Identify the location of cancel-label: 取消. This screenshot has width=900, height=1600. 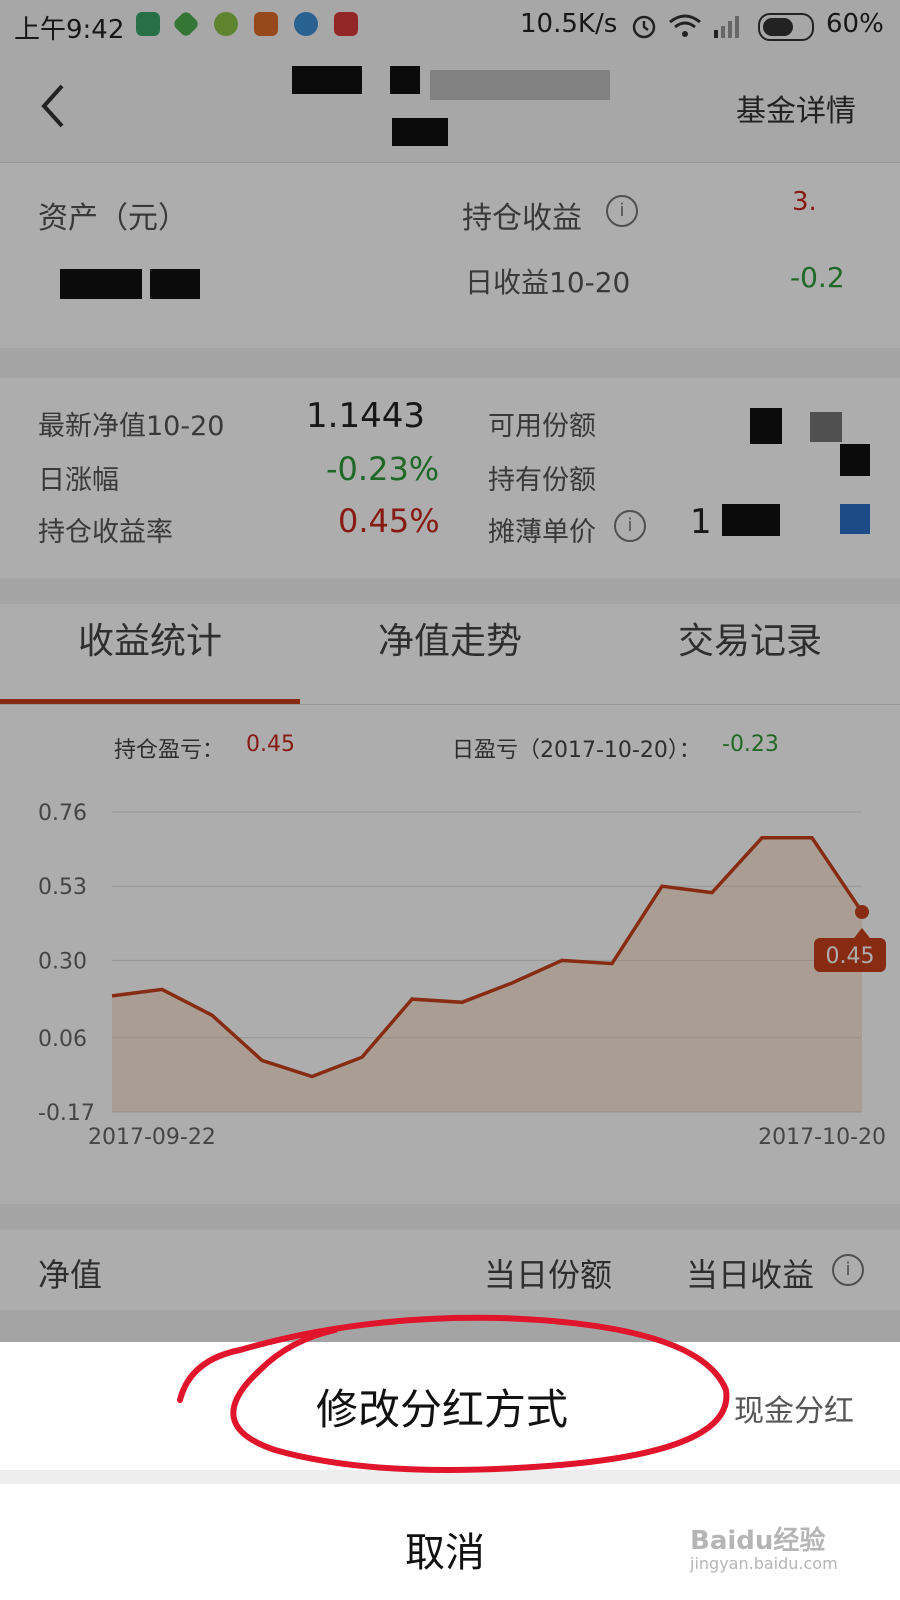
(445, 1553).